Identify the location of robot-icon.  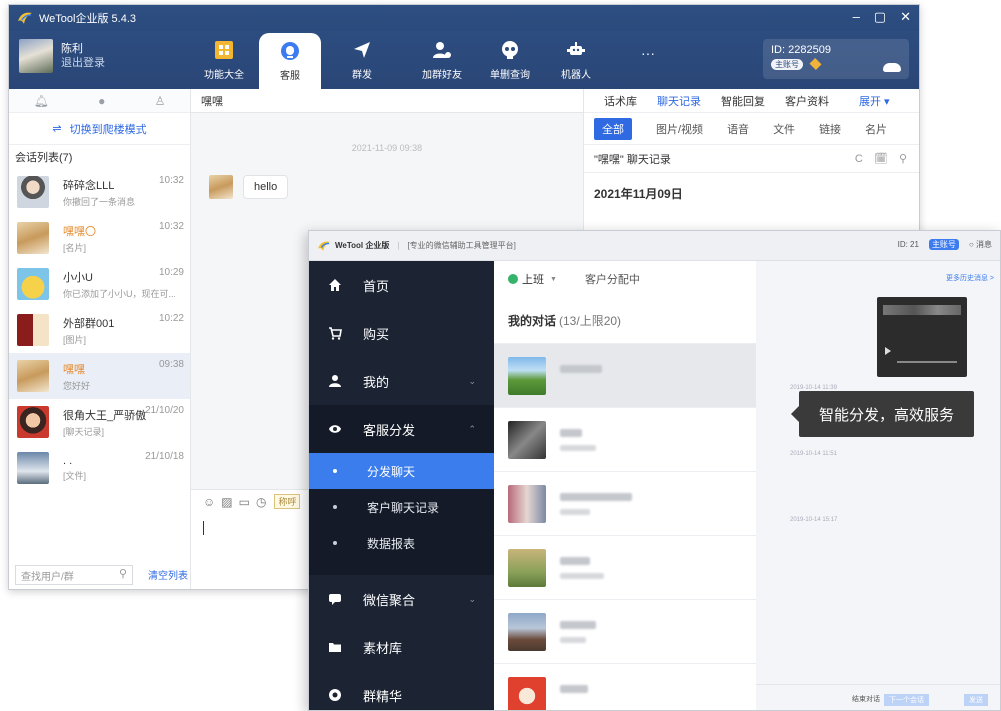
(576, 50).